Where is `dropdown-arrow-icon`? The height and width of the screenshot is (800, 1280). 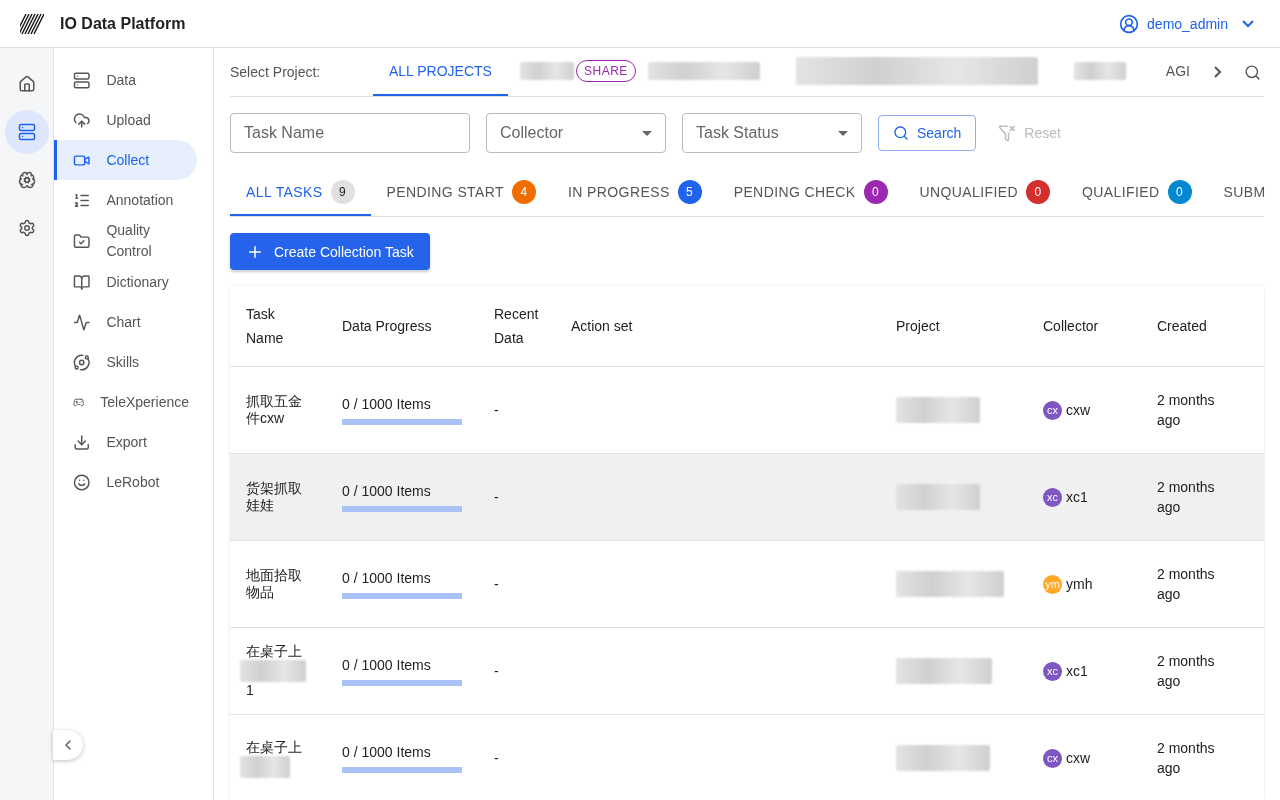
dropdown-arrow-icon is located at coordinates (843, 133).